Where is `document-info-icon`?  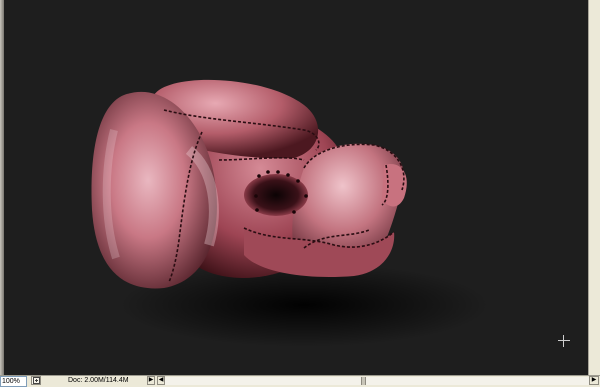
document-info-icon is located at coordinates (36, 380).